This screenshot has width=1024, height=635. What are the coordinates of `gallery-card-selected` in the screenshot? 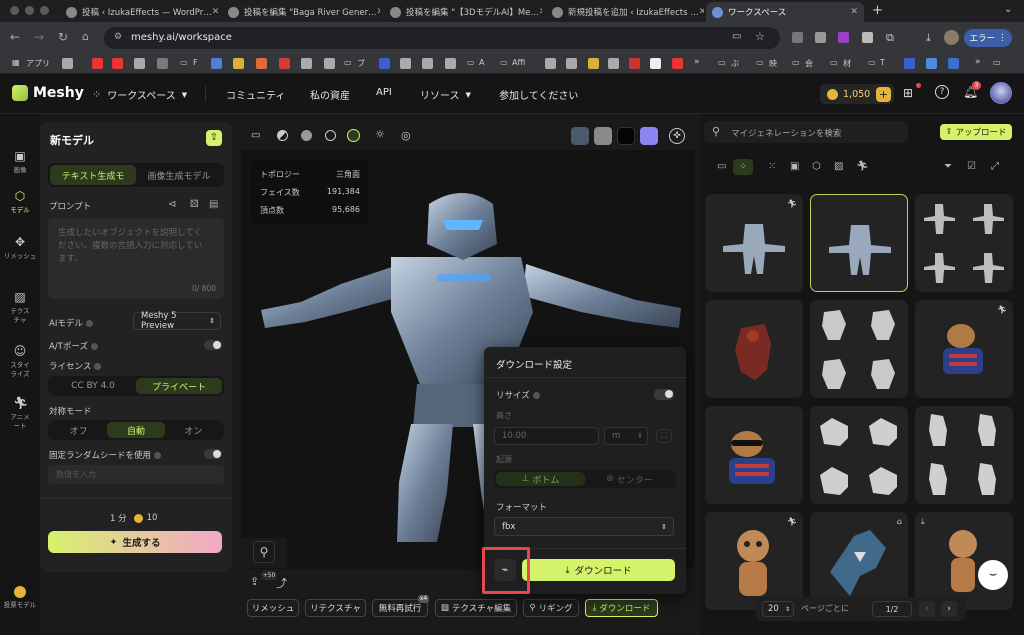 It's located at (859, 243).